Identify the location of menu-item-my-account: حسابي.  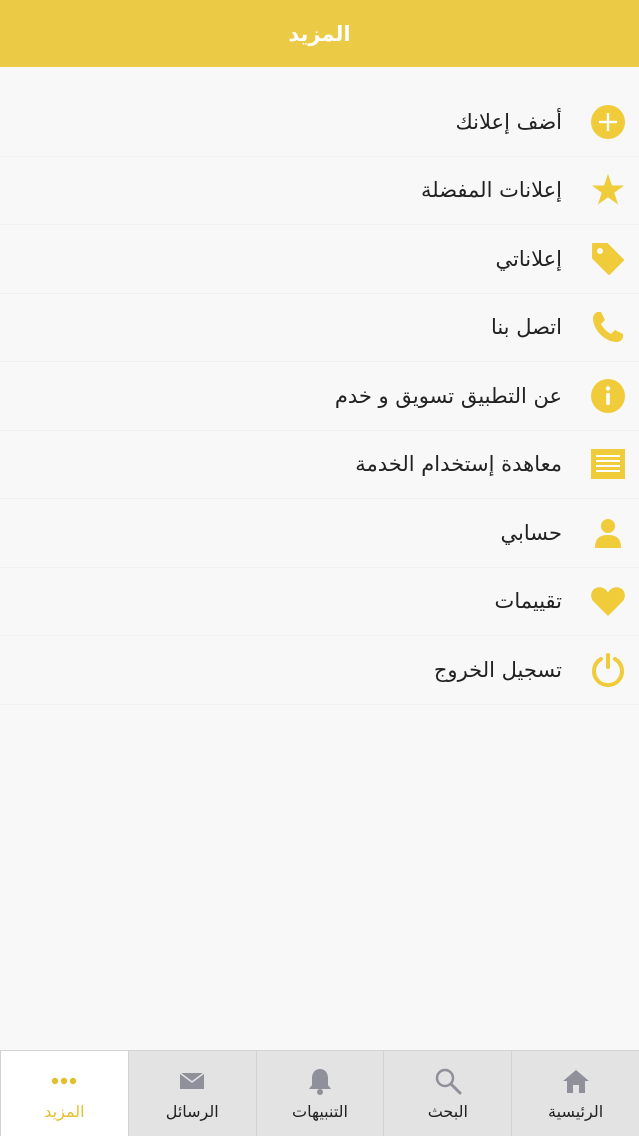
(319, 533).